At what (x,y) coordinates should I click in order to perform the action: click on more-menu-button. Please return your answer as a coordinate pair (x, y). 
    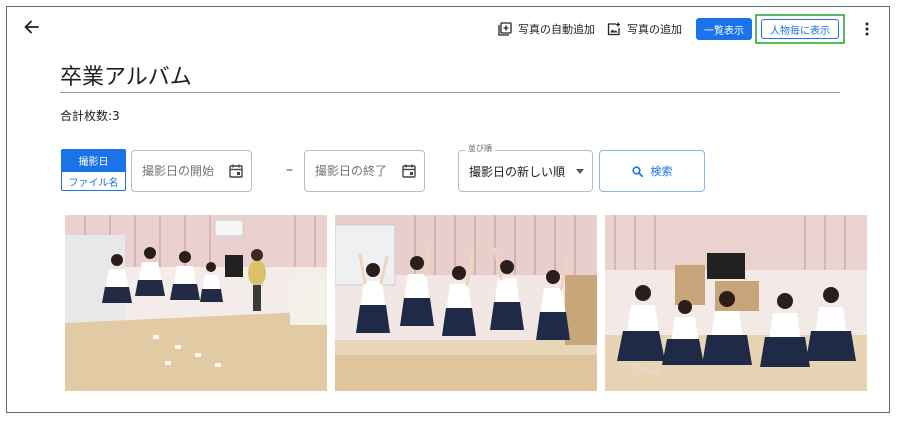
    Looking at the image, I should click on (867, 29).